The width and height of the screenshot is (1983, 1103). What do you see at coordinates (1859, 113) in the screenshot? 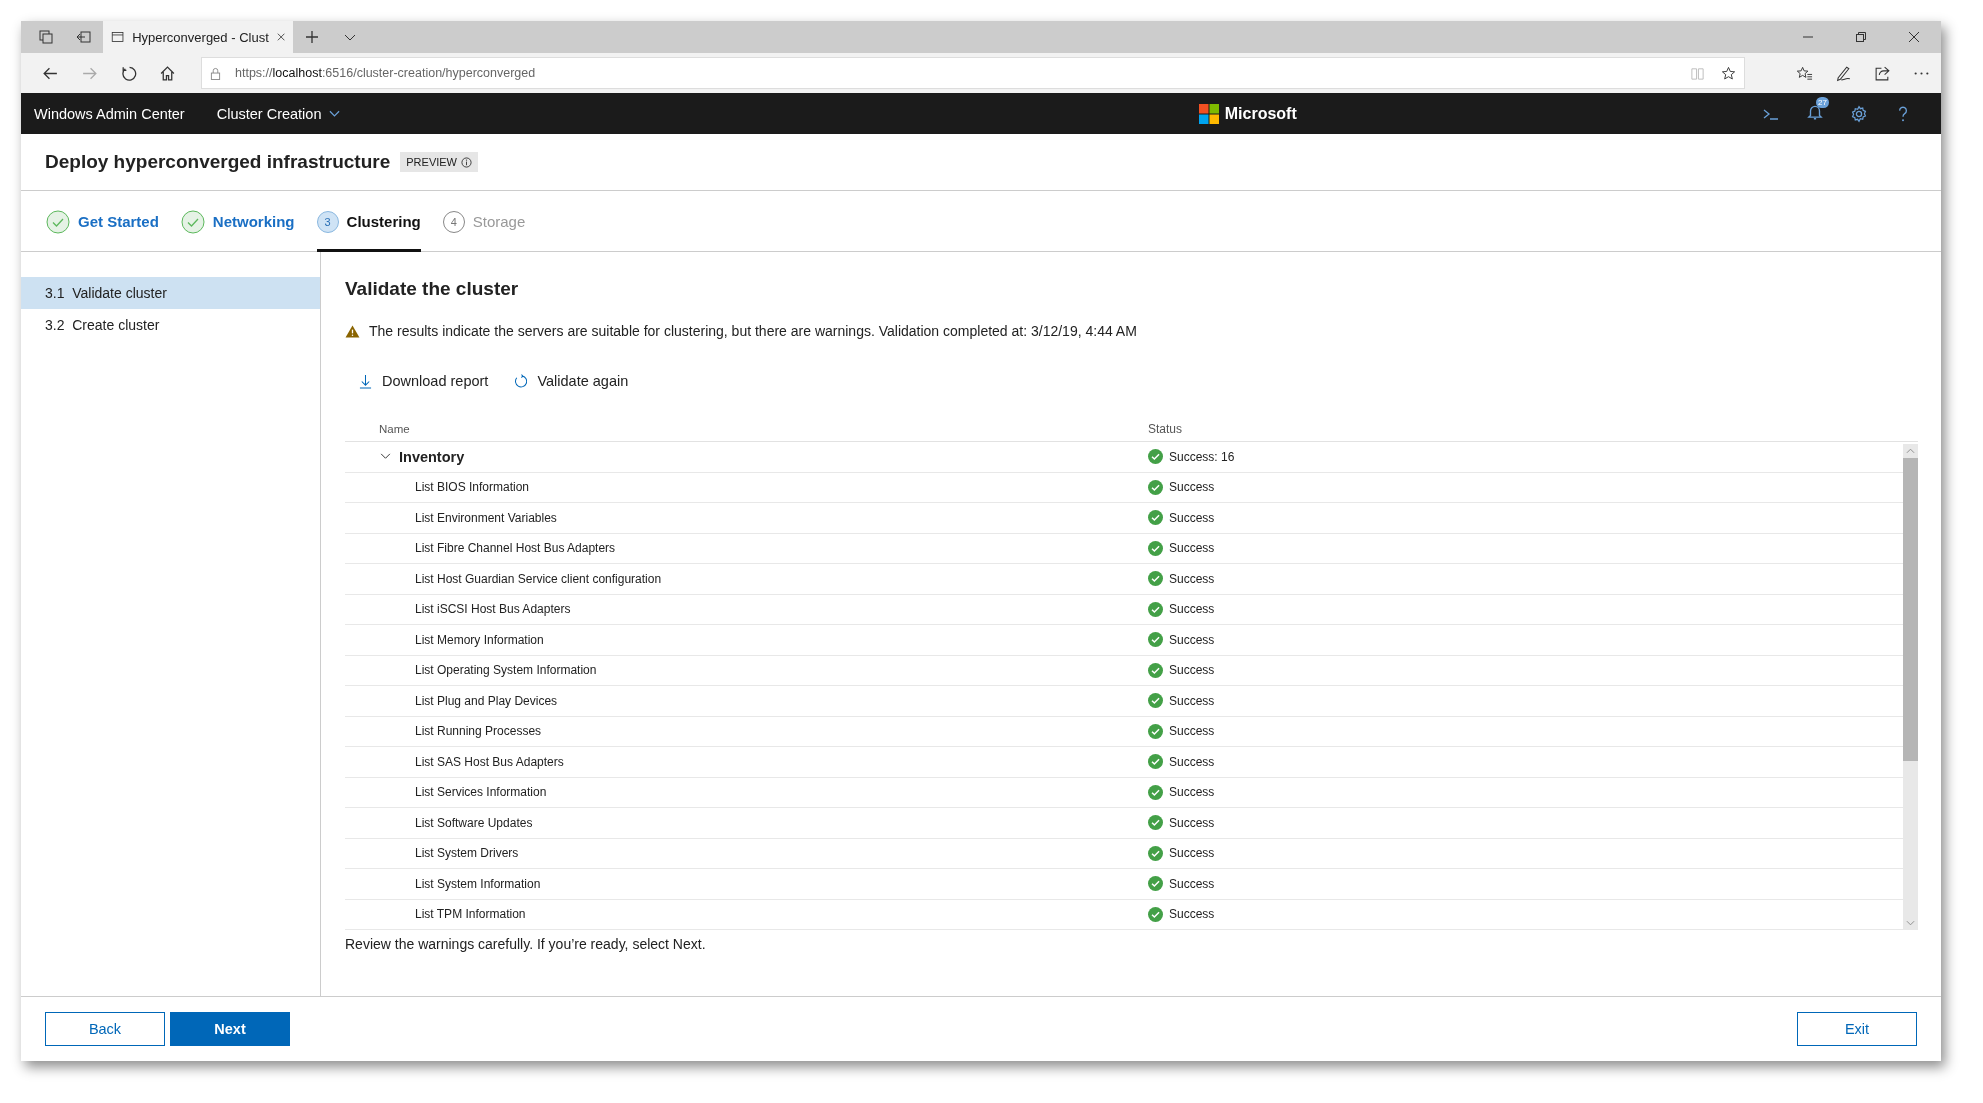
I see `settings-icon` at bounding box center [1859, 113].